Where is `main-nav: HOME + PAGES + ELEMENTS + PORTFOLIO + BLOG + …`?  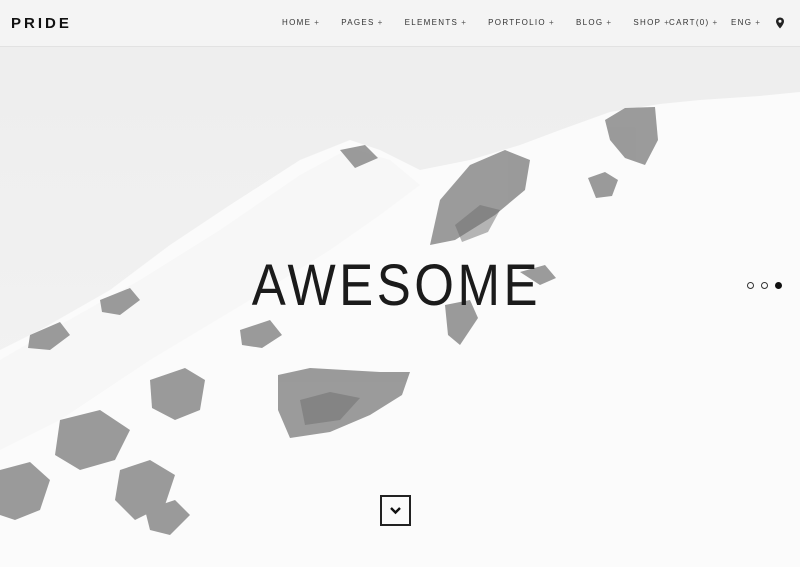 main-nav: HOME + PAGES + ELEMENTS + PORTFOLIO + BLOG + … is located at coordinates (486, 22).